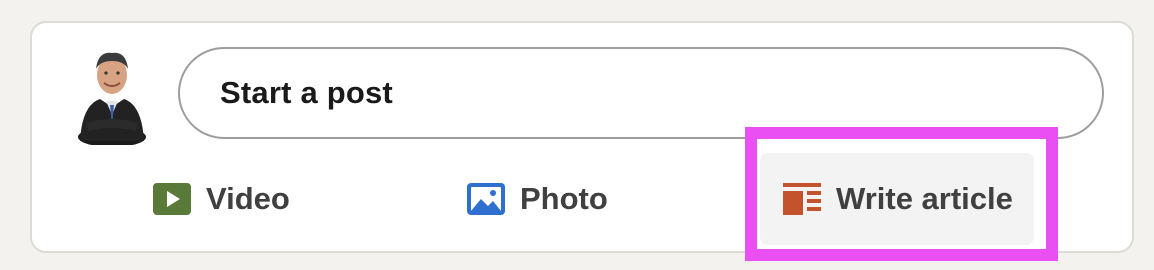  Describe the element at coordinates (802, 199) in the screenshot. I see `article-icon` at that location.